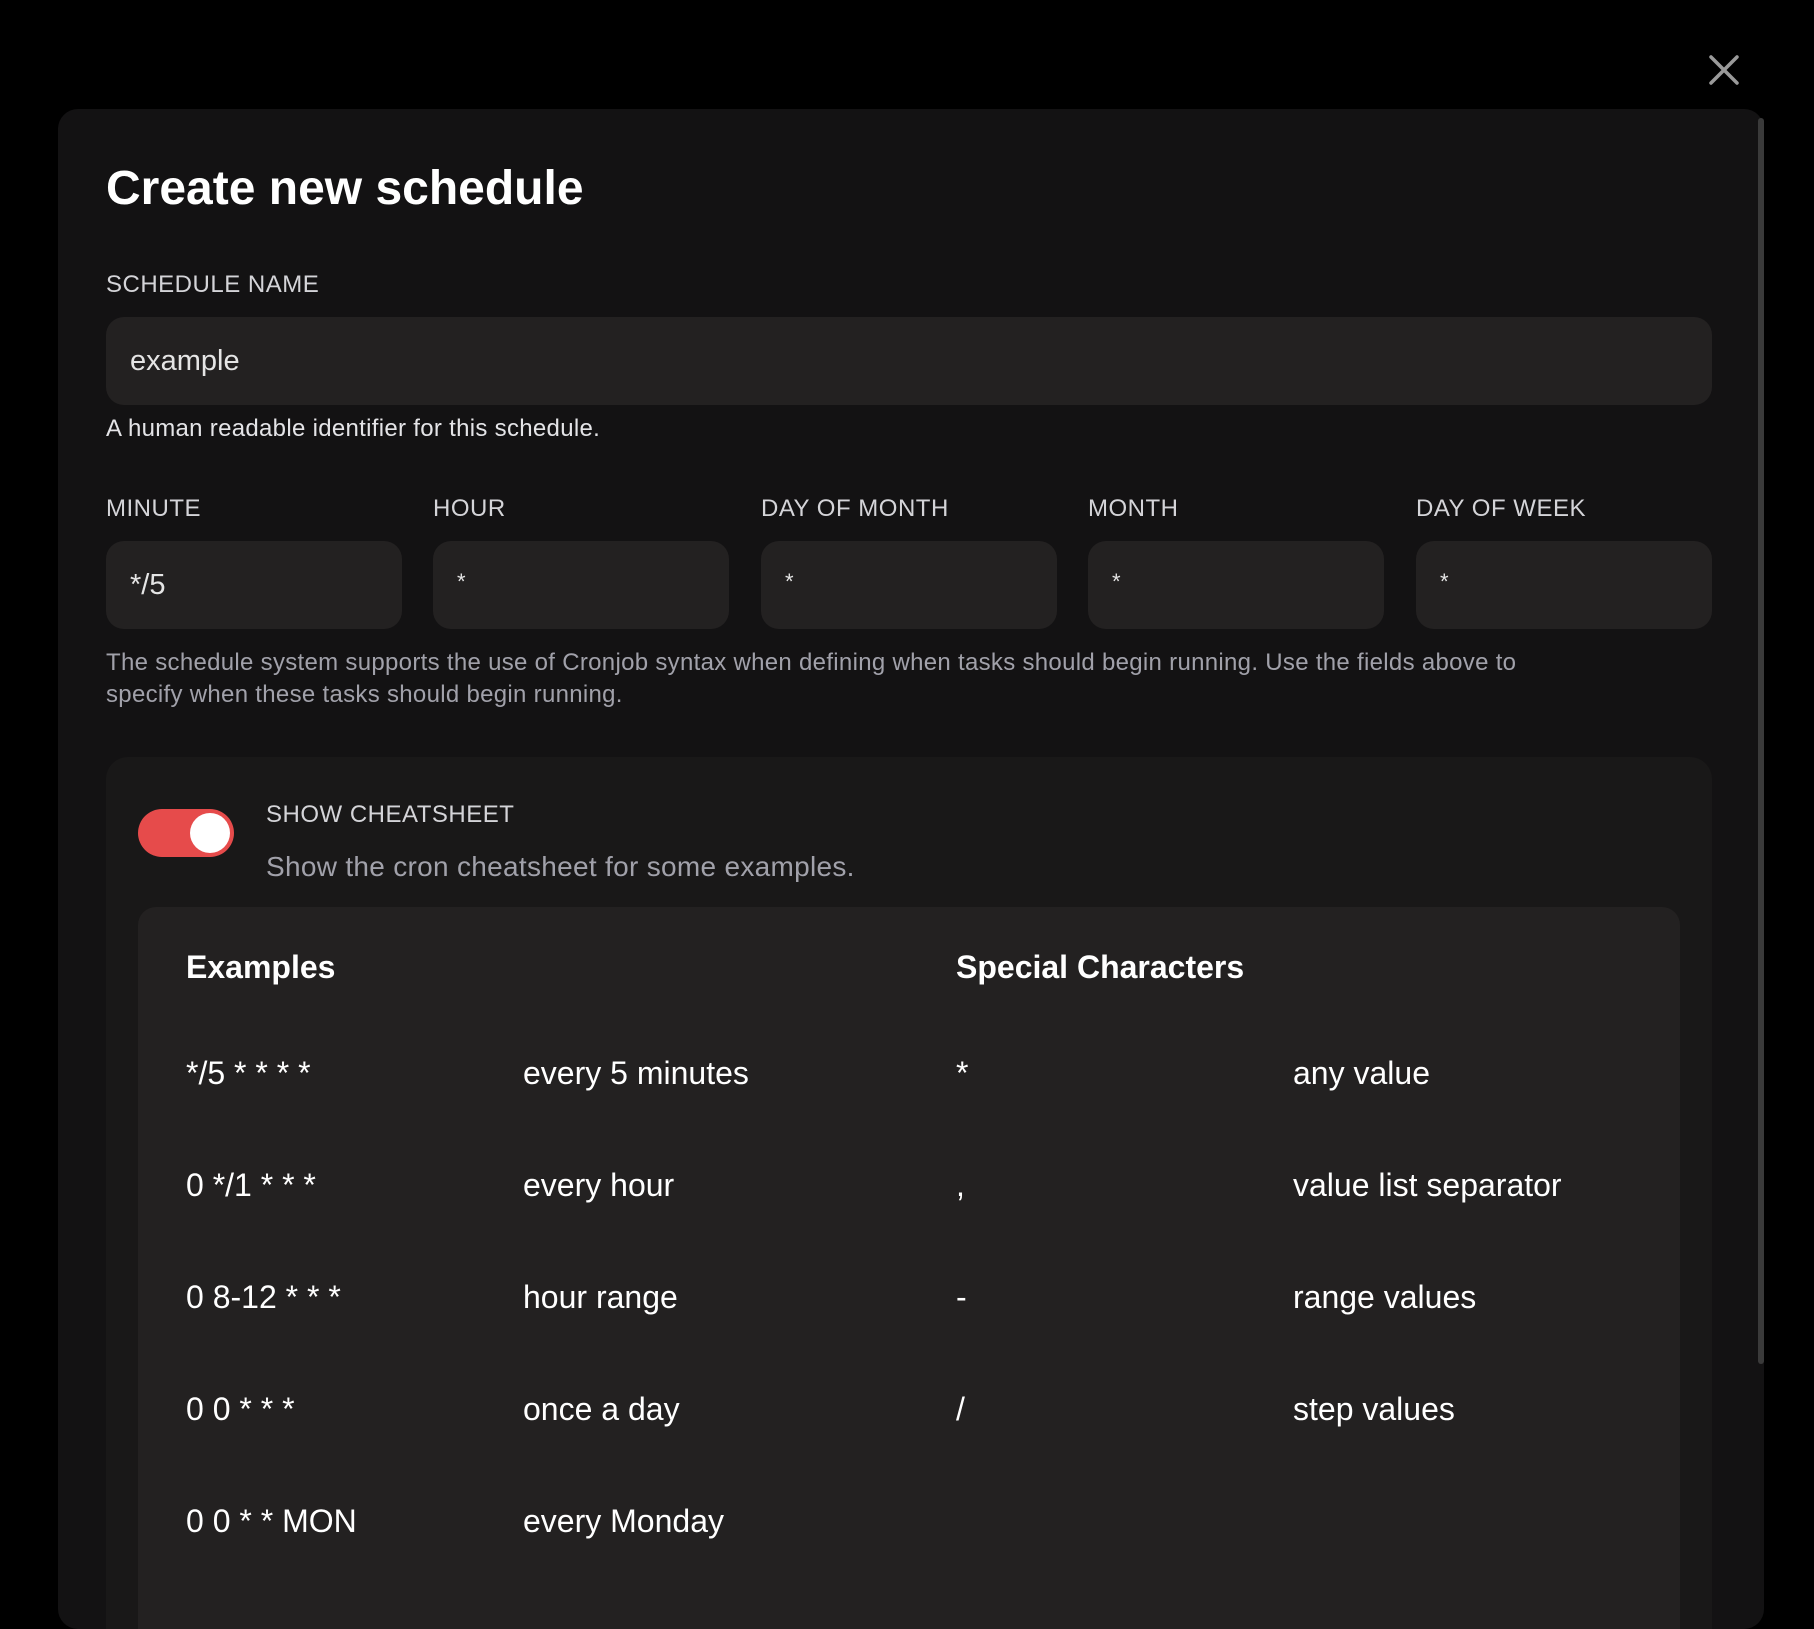 Image resolution: width=1814 pixels, height=1629 pixels. What do you see at coordinates (1385, 1297) in the screenshot?
I see `special-desc: range values` at bounding box center [1385, 1297].